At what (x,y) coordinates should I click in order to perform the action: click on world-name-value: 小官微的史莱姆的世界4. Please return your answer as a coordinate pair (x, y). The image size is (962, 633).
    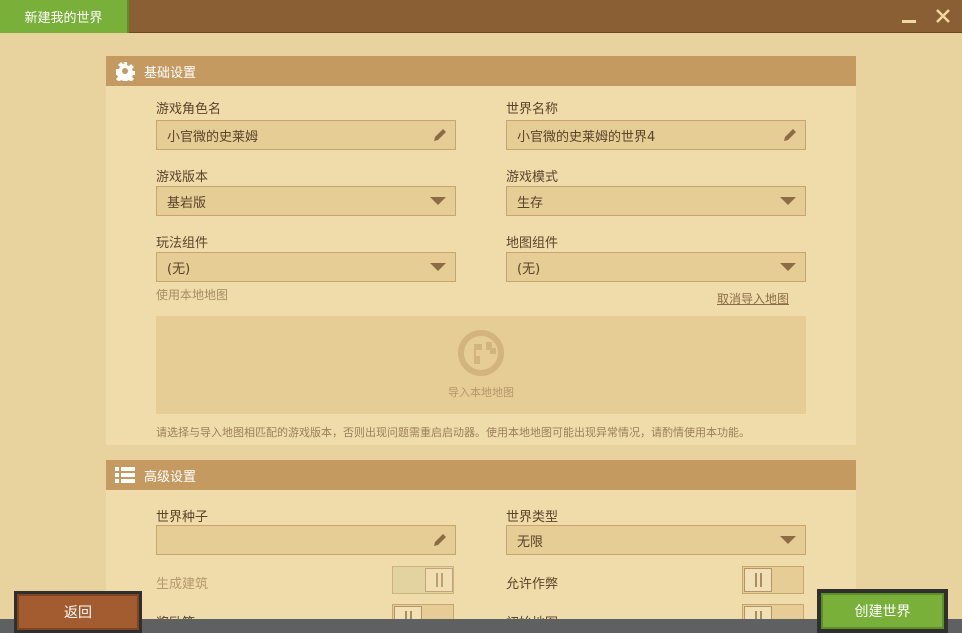
    Looking at the image, I should click on (586, 137).